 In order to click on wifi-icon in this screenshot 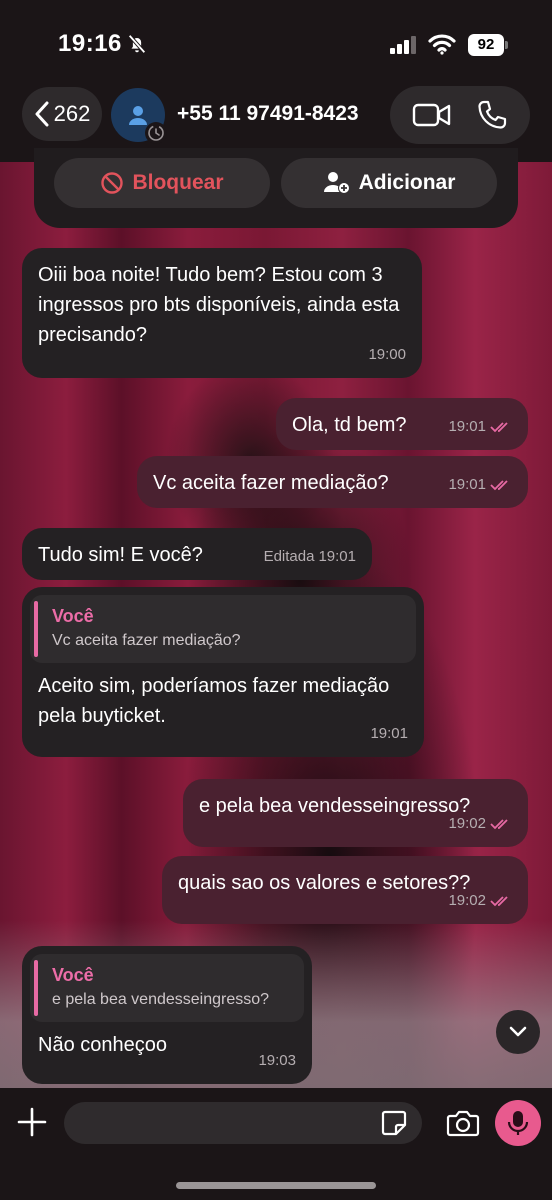, I will do `click(442, 44)`.